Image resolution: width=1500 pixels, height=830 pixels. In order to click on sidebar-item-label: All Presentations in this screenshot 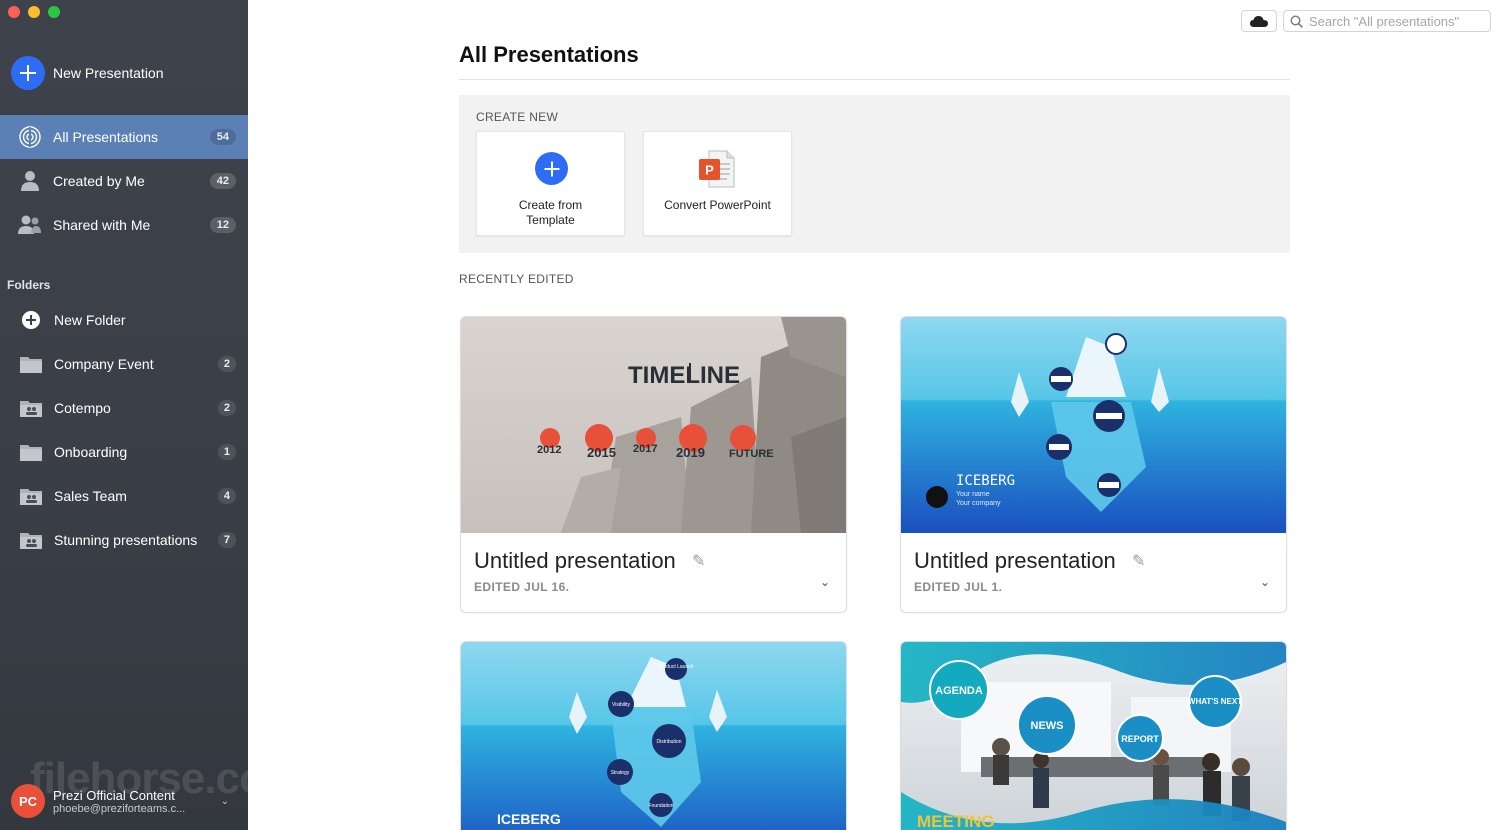, I will do `click(106, 137)`.